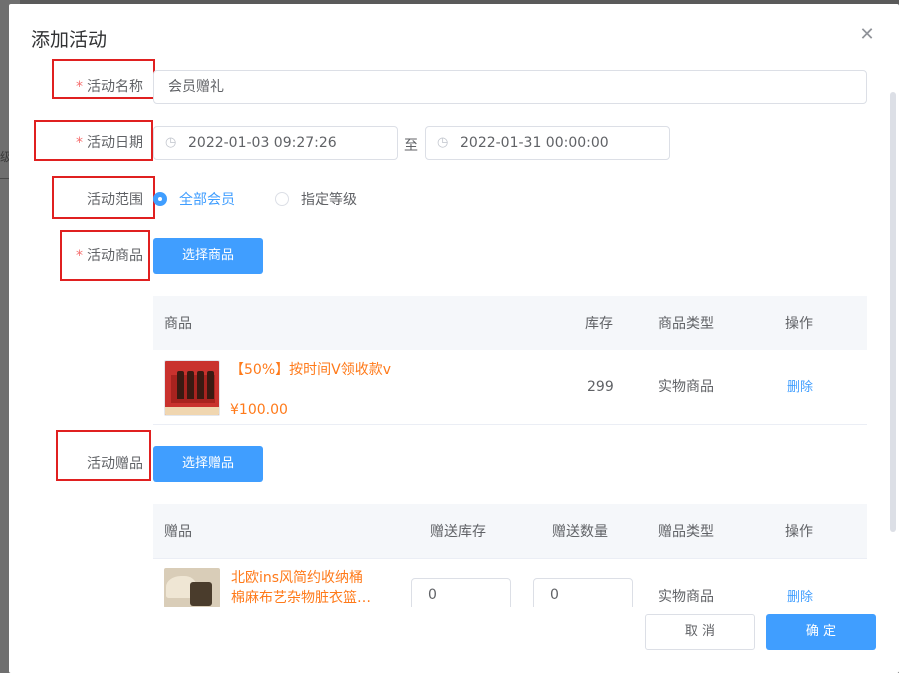 This screenshot has width=899, height=673. I want to click on product-name: 【50%】按时间V领收款v, so click(310, 370).